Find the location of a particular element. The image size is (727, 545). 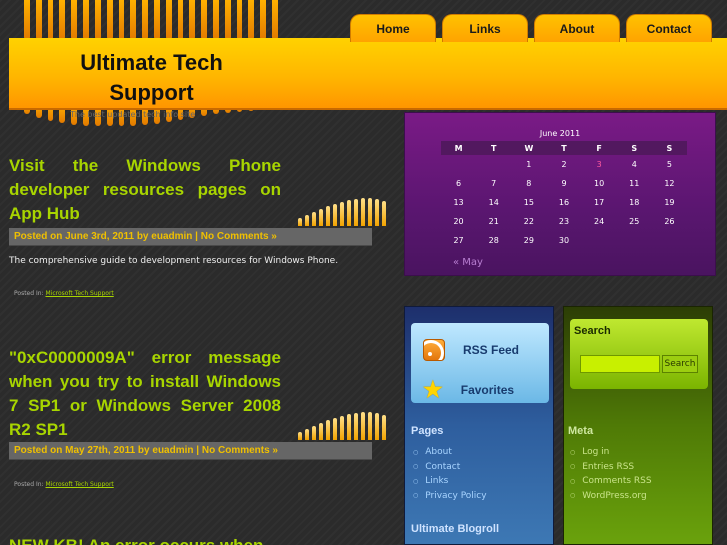

calendar-week: 12345 is located at coordinates (564, 164).